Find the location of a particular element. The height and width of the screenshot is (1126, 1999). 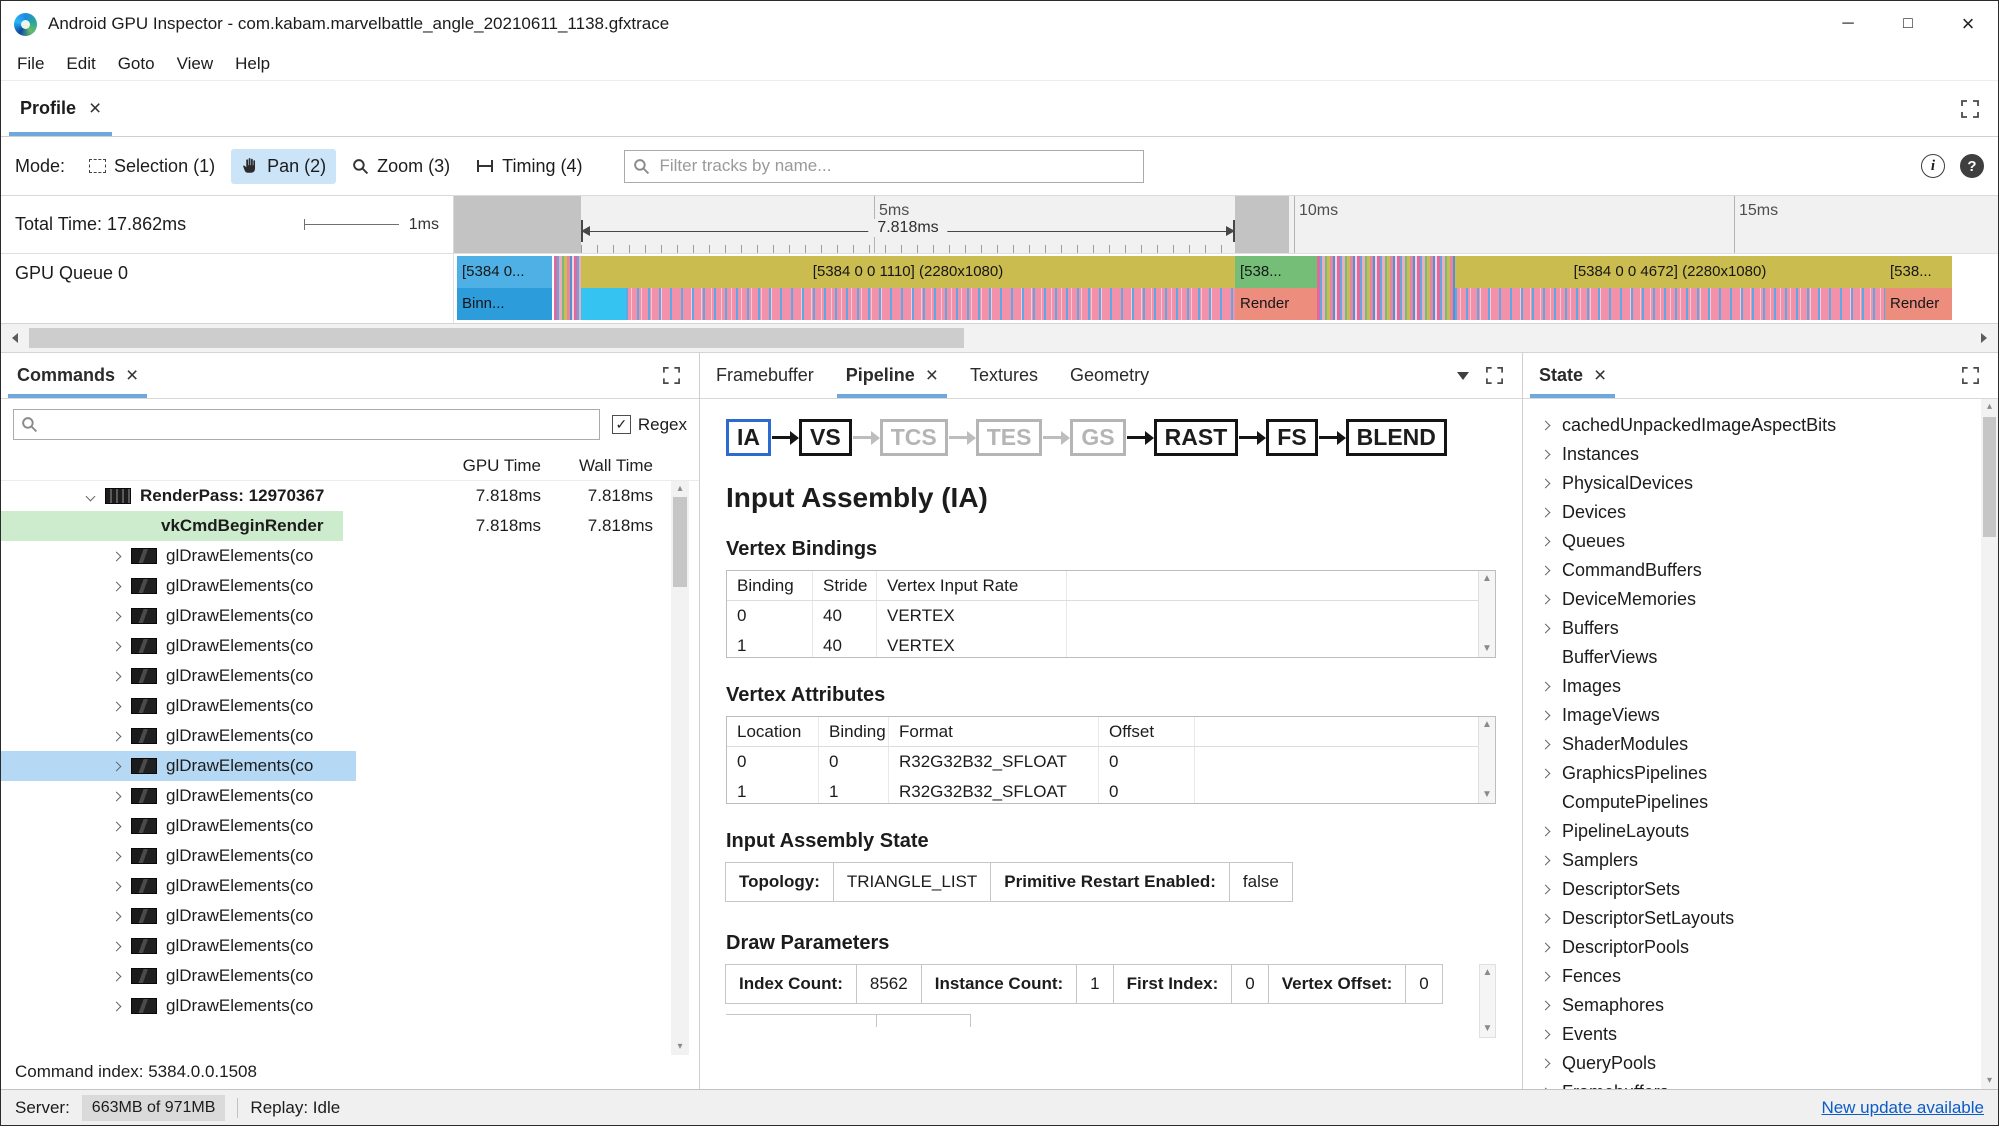

tab-pipeline: Pipeline × is located at coordinates (892, 375).